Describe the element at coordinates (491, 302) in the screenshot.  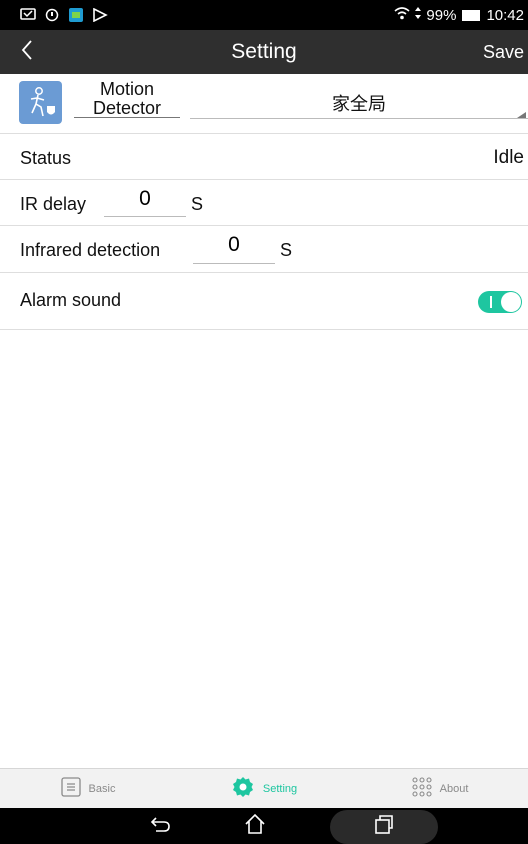
I see `toggle-on-mark` at that location.